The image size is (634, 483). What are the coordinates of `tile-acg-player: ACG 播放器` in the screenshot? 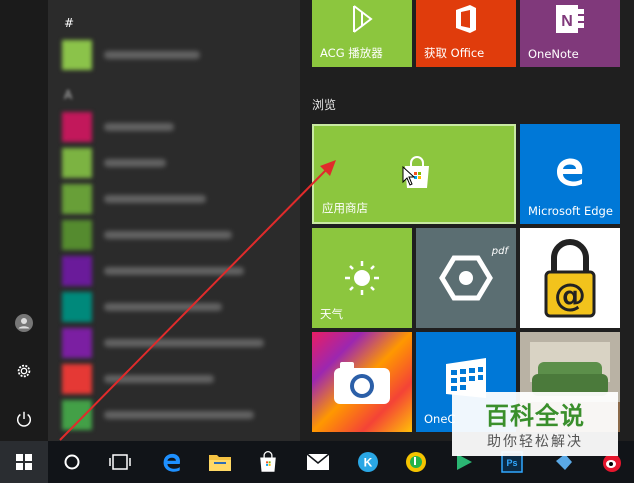 It's located at (362, 33).